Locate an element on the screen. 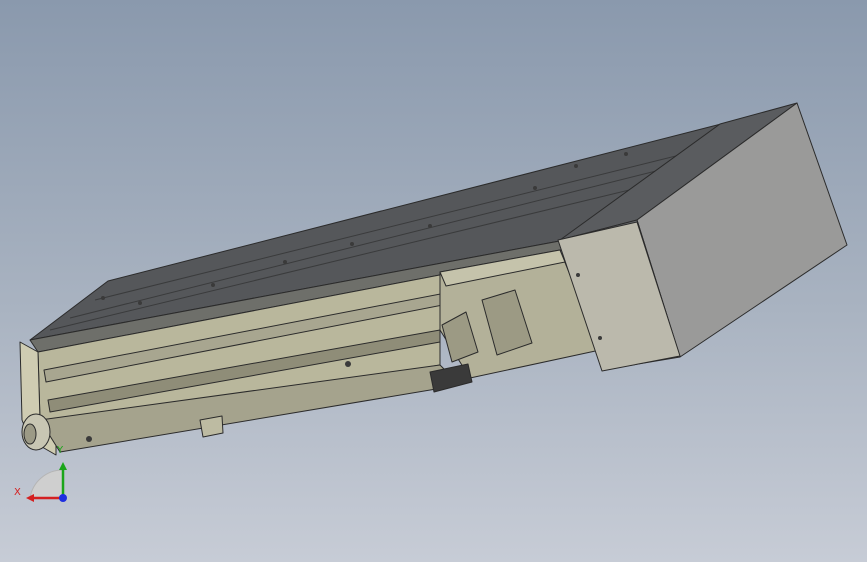 This screenshot has height=562, width=867. coordinate-triad: X Y is located at coordinates (40, 473).